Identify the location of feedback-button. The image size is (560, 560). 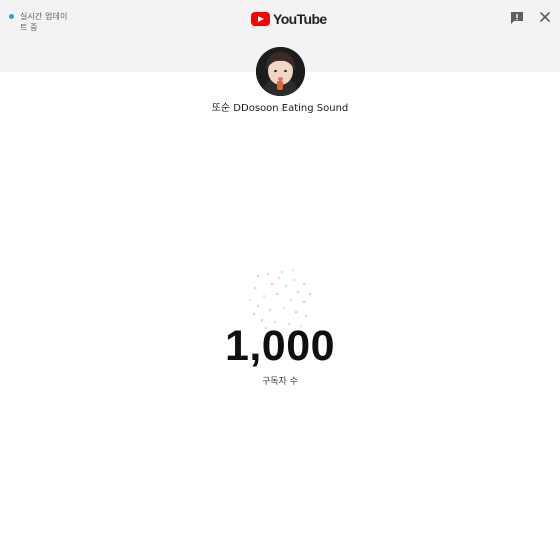
(517, 18).